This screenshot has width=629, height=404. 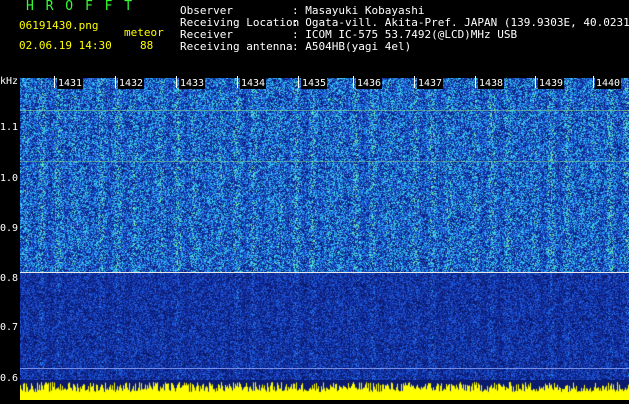 I want to click on y-label: 1.0, so click(x=9, y=178).